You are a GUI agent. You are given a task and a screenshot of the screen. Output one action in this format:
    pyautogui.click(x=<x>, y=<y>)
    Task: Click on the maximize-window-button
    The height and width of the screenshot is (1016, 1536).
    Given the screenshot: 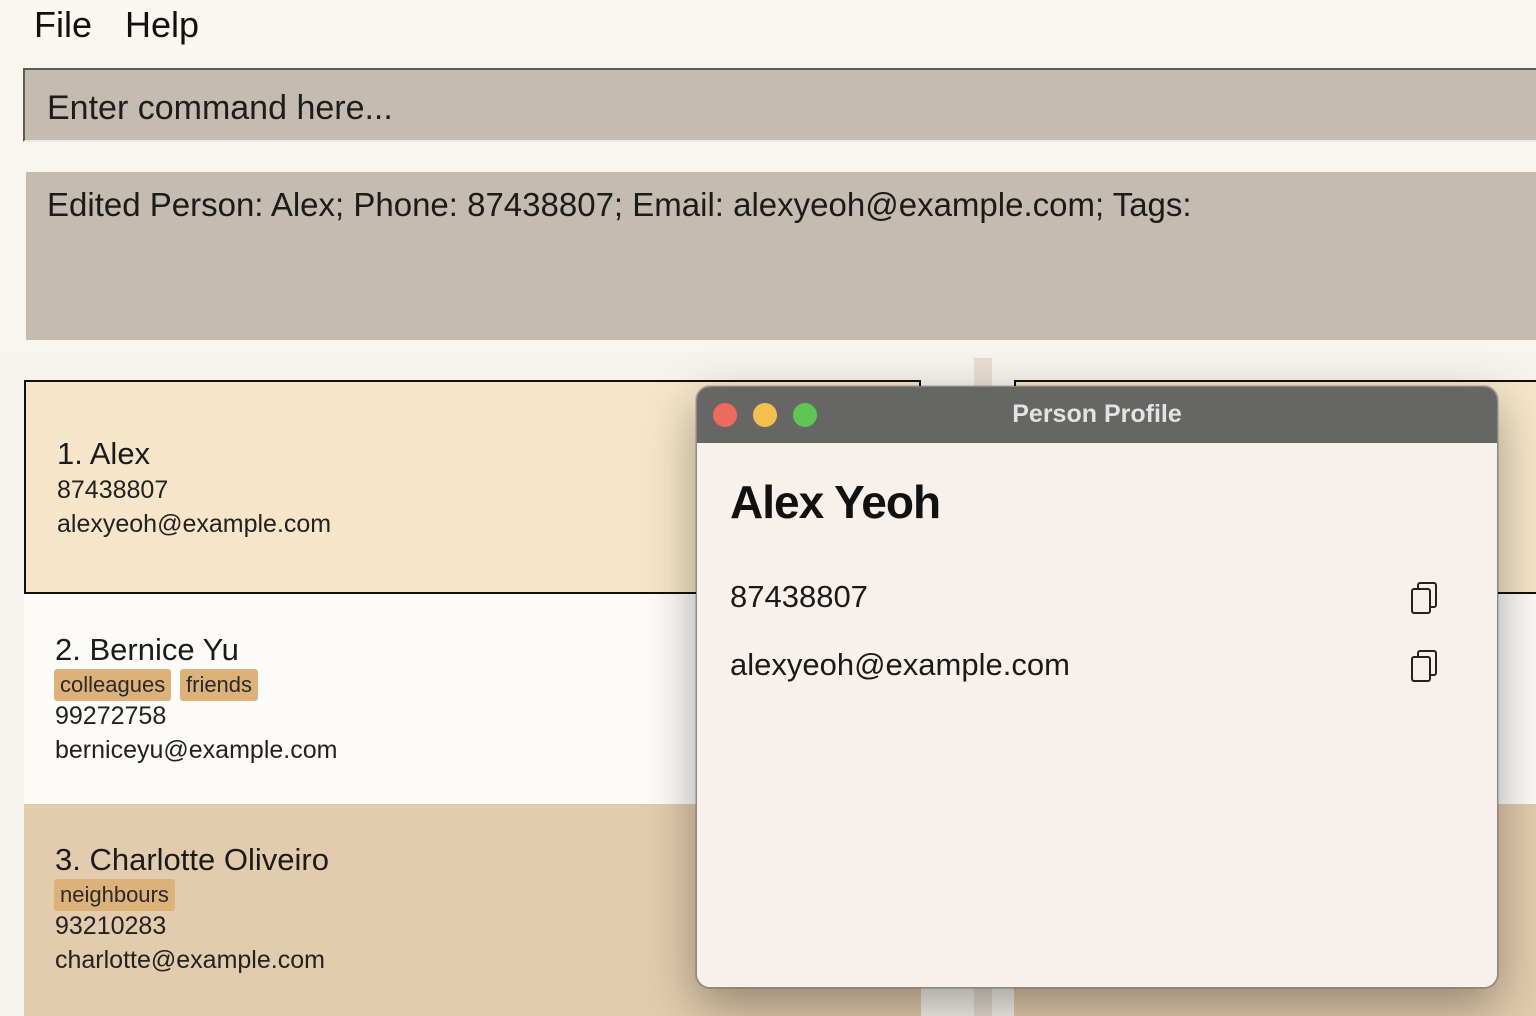 What is the action you would take?
    pyautogui.click(x=805, y=415)
    